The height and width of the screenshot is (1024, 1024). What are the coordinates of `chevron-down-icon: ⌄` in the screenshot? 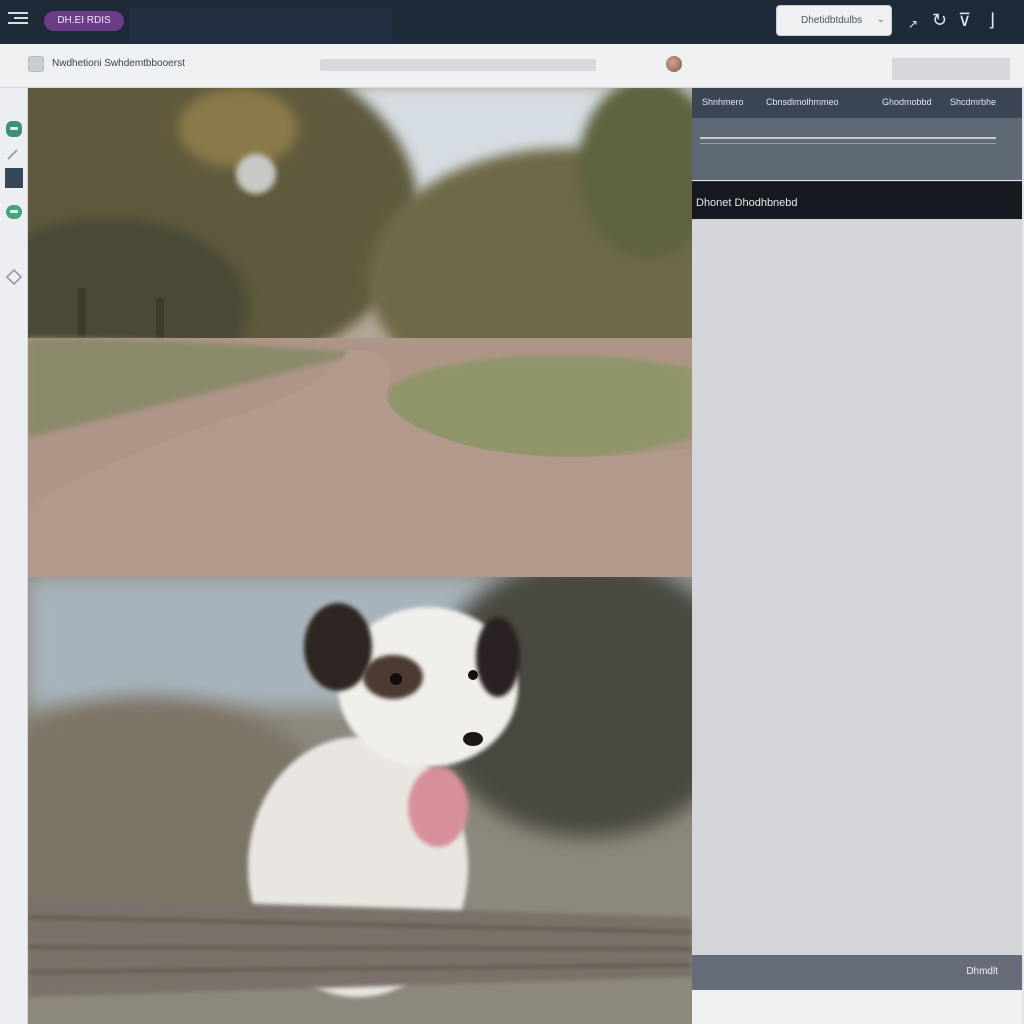 It's located at (880, 19).